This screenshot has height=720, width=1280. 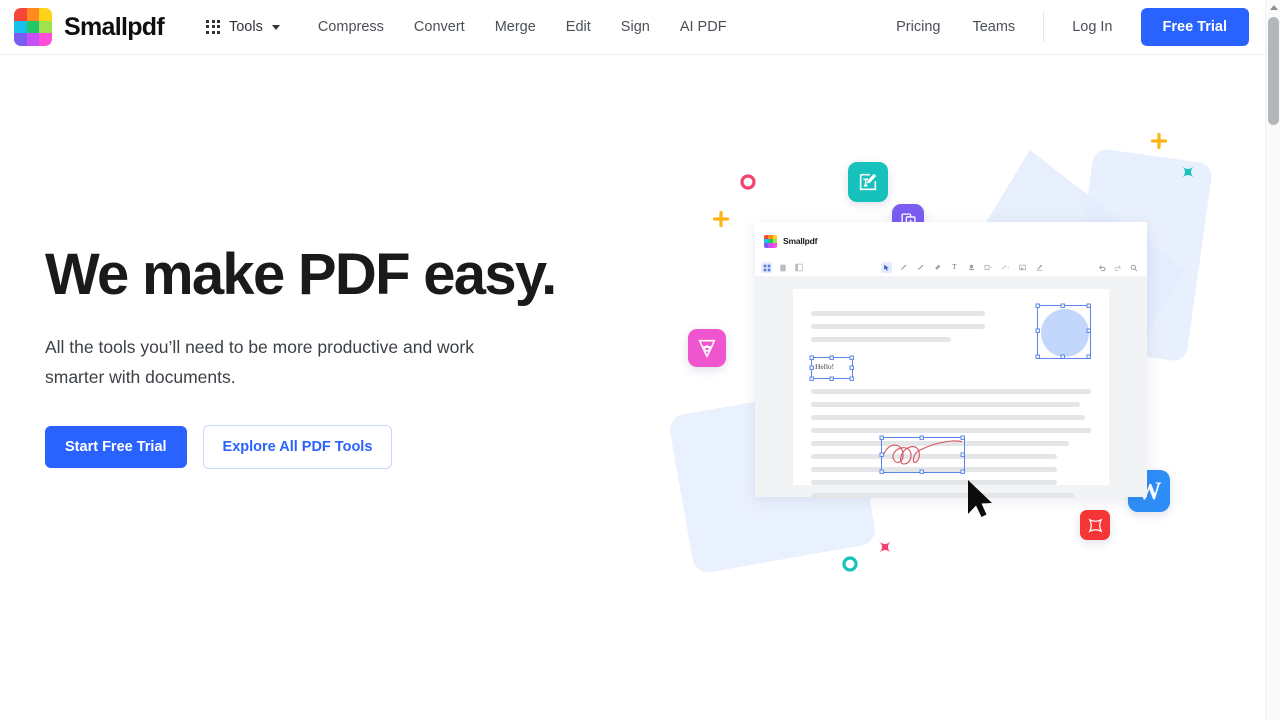 I want to click on pen-nib-glyph, so click(x=707, y=348).